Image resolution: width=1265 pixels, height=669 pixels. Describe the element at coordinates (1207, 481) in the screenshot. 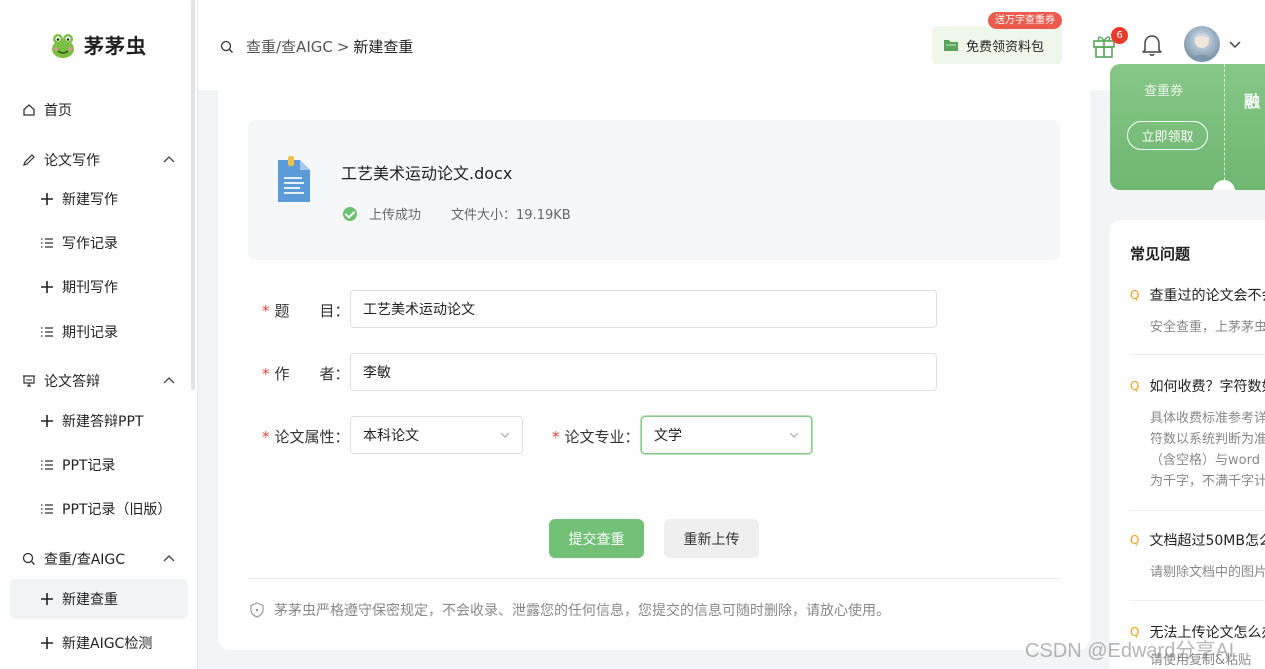

I see `faq-answer-line: 为千字，不满千字计` at that location.